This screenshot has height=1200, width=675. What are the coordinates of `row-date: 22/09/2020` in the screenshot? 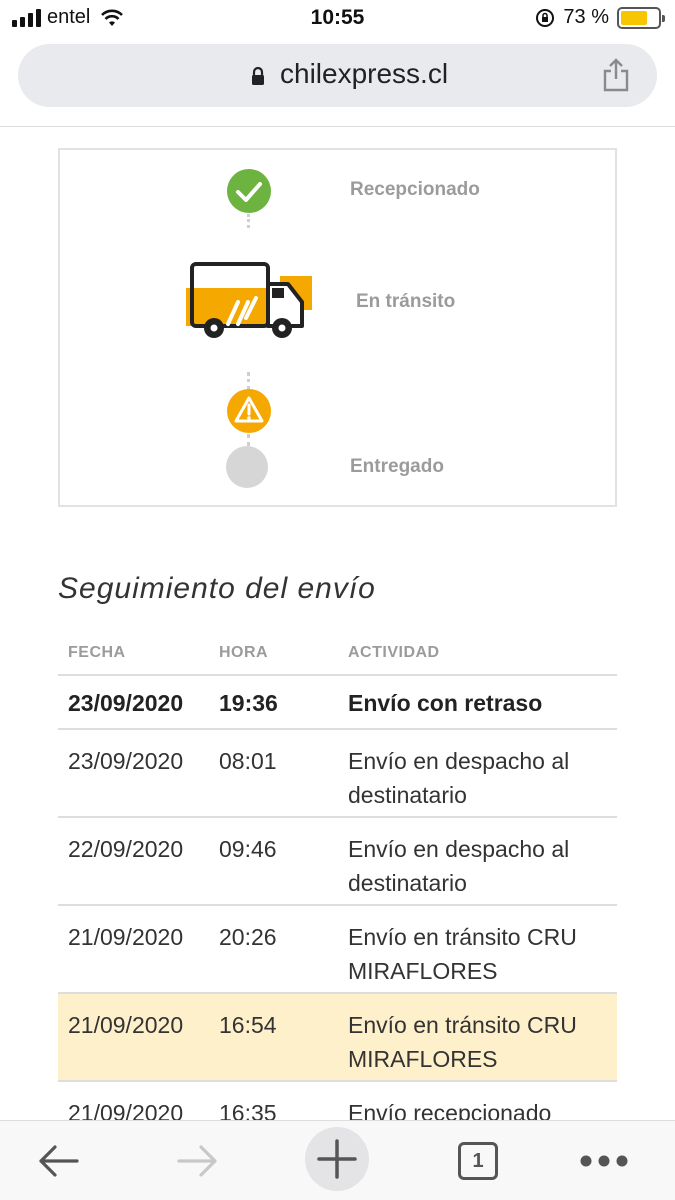 It's located at (126, 849).